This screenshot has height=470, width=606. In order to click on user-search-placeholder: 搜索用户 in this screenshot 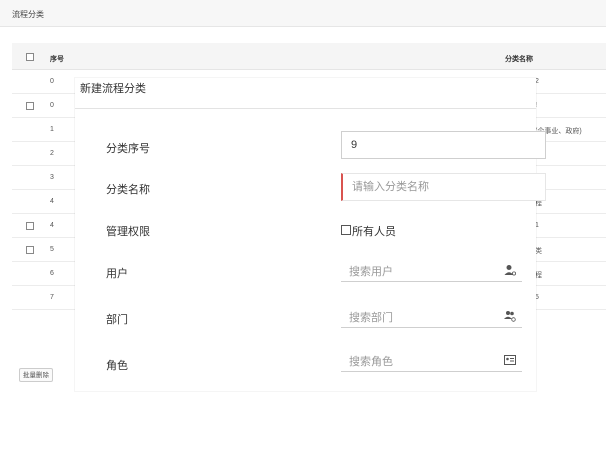, I will do `click(371, 272)`.